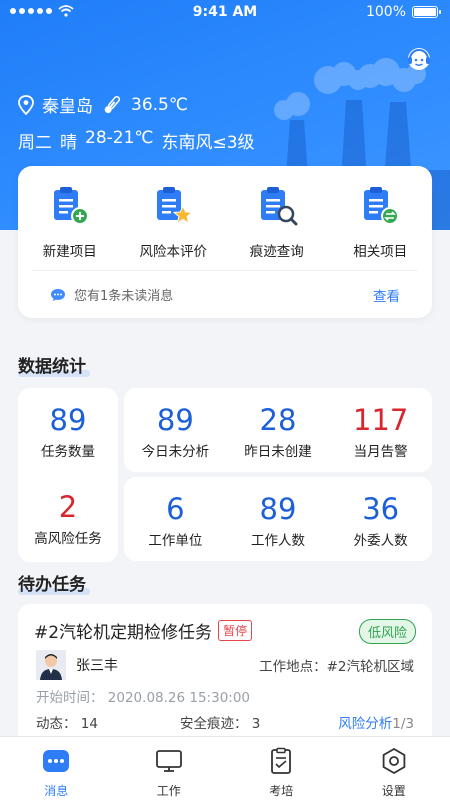 The height and width of the screenshot is (800, 450). What do you see at coordinates (281, 760) in the screenshot?
I see `clipboard-icon` at bounding box center [281, 760].